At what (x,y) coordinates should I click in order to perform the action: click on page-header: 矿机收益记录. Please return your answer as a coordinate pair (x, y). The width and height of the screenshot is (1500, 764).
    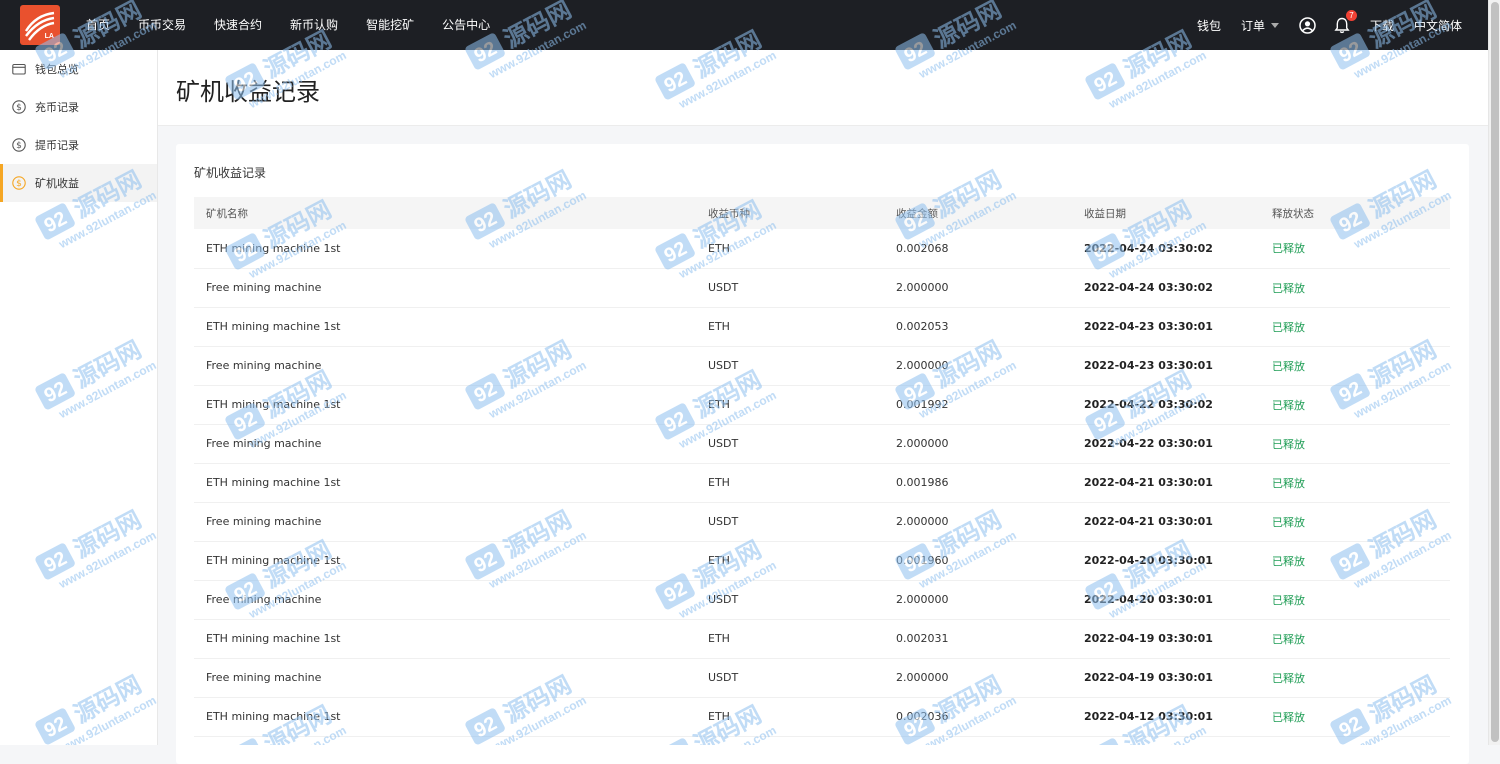
    Looking at the image, I should click on (823, 88).